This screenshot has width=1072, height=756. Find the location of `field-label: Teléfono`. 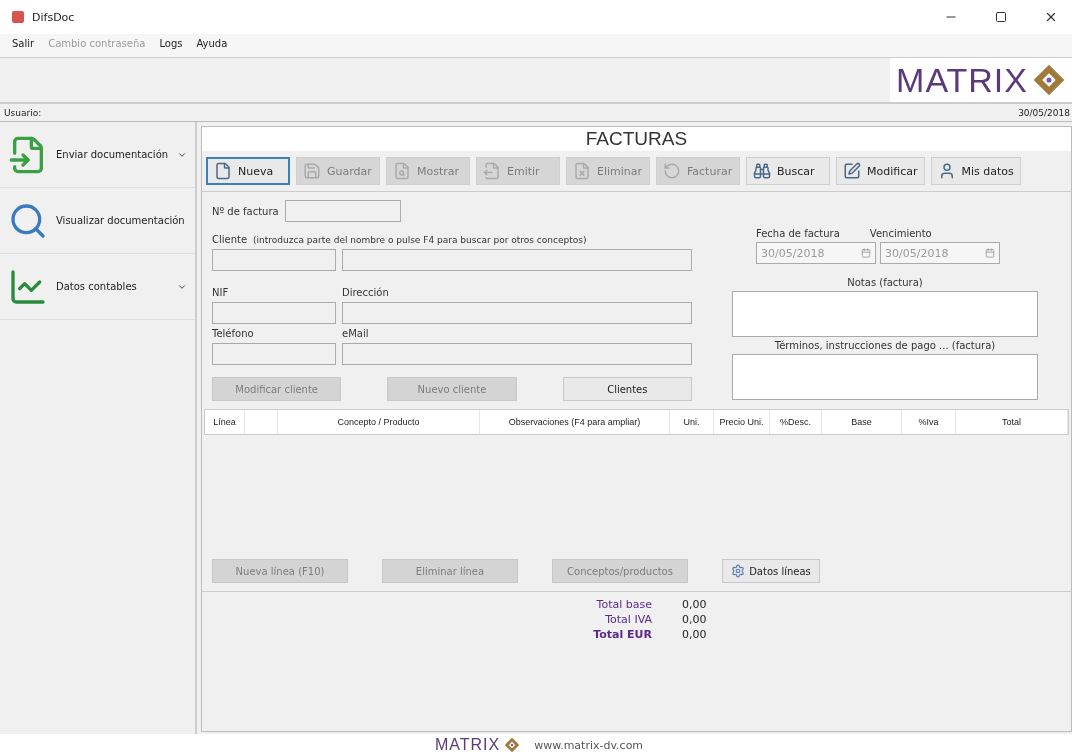

field-label: Teléfono is located at coordinates (233, 333).